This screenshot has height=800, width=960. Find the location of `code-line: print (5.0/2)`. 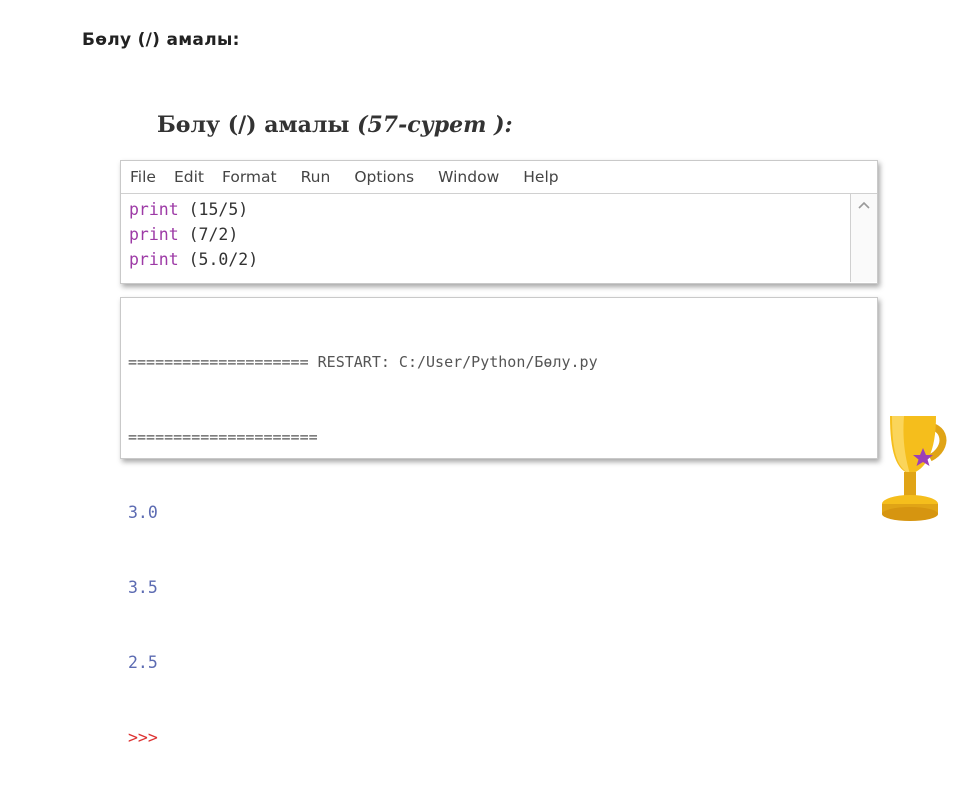

code-line: print (5.0/2) is located at coordinates (193, 259).